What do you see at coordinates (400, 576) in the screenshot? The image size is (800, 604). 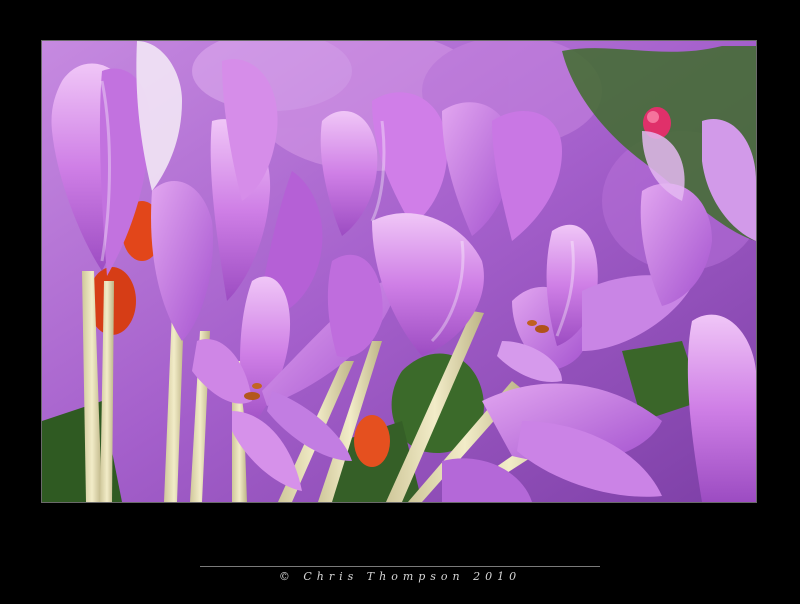 I see `photo-credit: © Chris Thompson 2010` at bounding box center [400, 576].